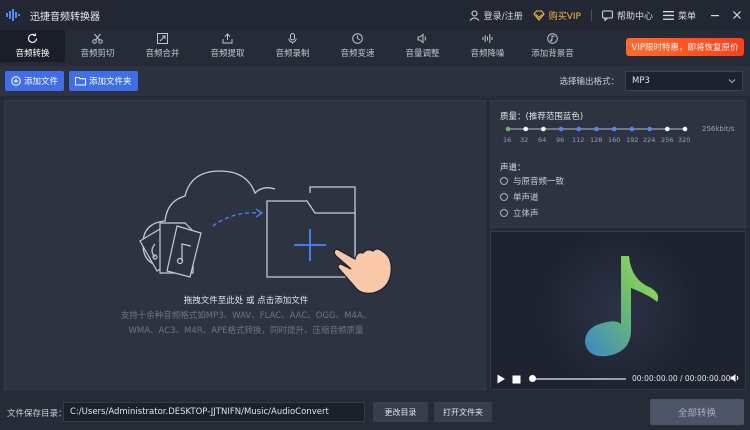 The height and width of the screenshot is (430, 750). Describe the element at coordinates (422, 38) in the screenshot. I see `volume-icon` at that location.